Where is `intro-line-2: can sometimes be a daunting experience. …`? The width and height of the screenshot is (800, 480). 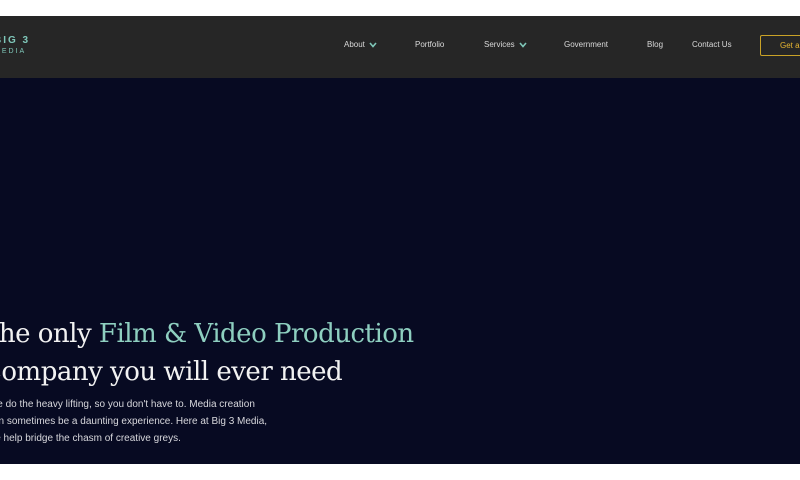
intro-line-2: can sometimes be a daunting experience. … is located at coordinates (134, 421).